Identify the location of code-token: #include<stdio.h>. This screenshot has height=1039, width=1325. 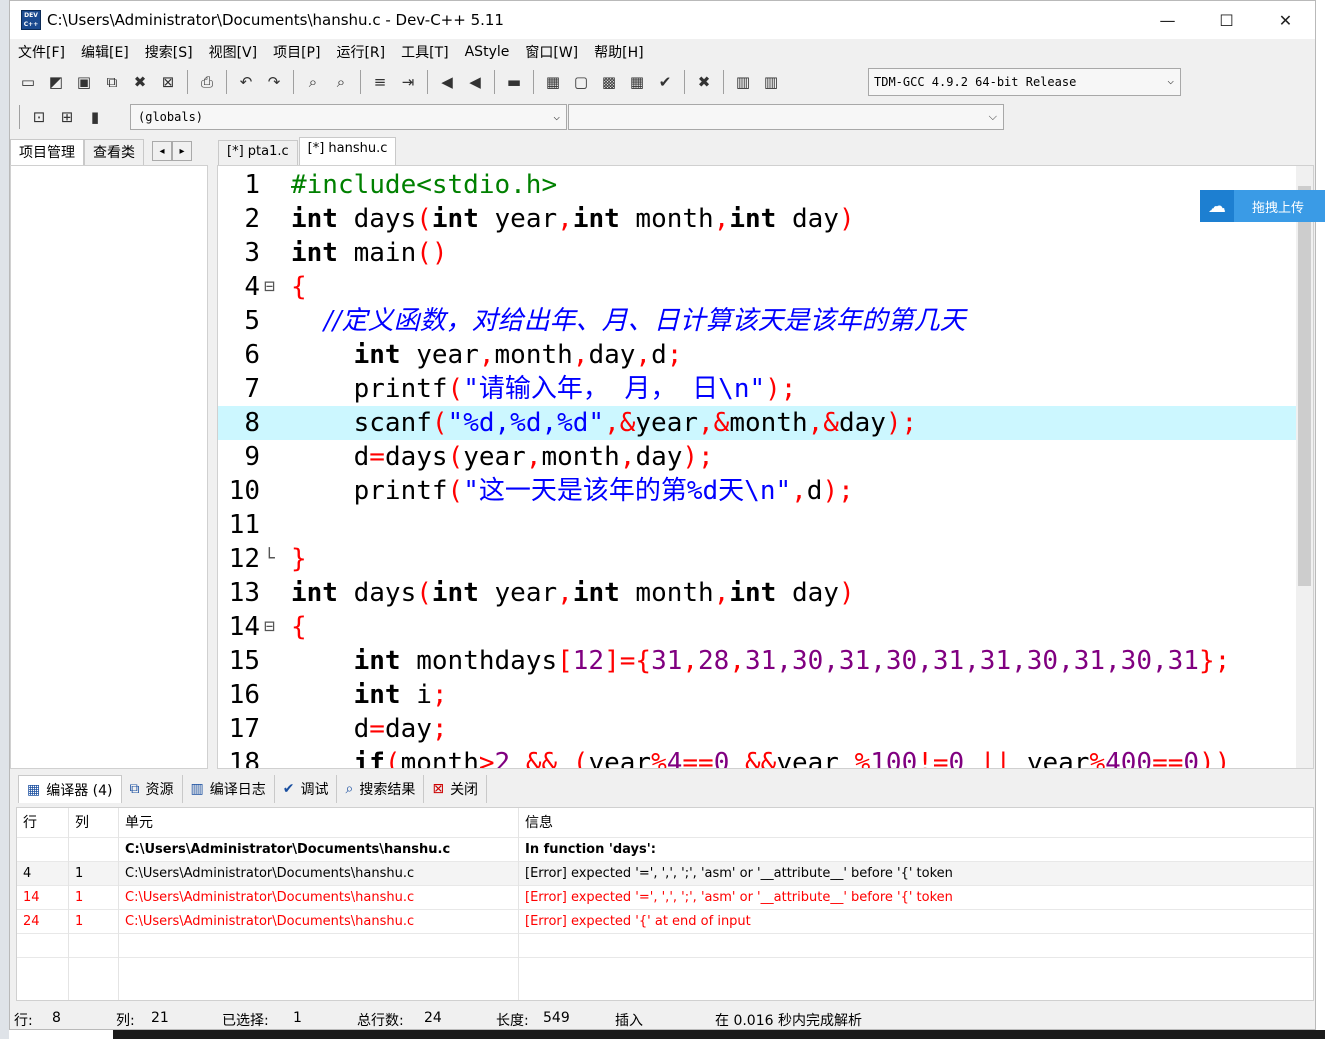
(424, 185).